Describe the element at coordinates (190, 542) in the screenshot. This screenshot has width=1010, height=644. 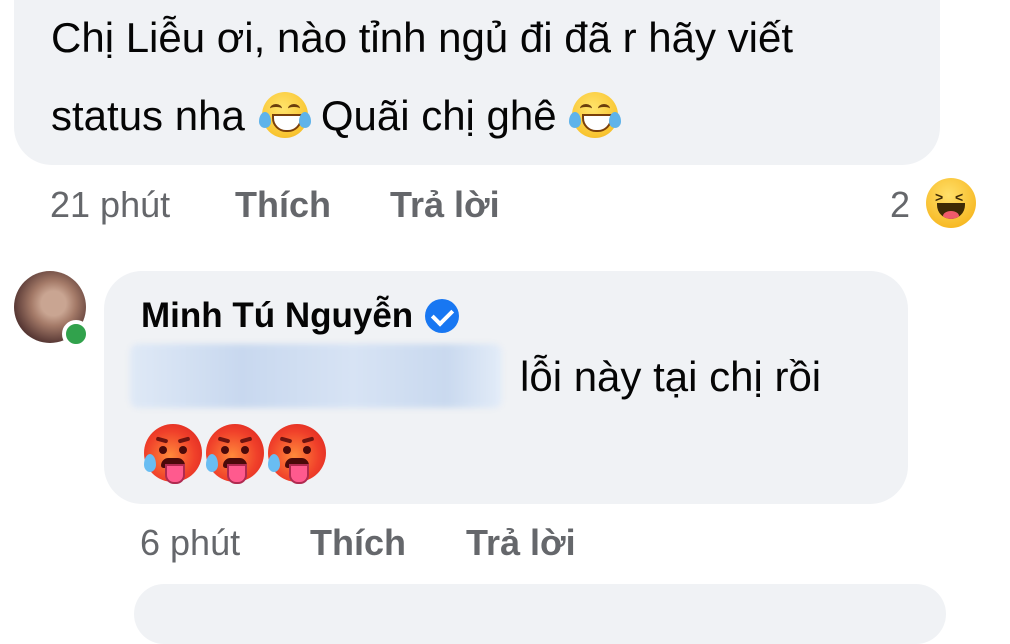
I see `comment-timestamp: 6 phút` at that location.